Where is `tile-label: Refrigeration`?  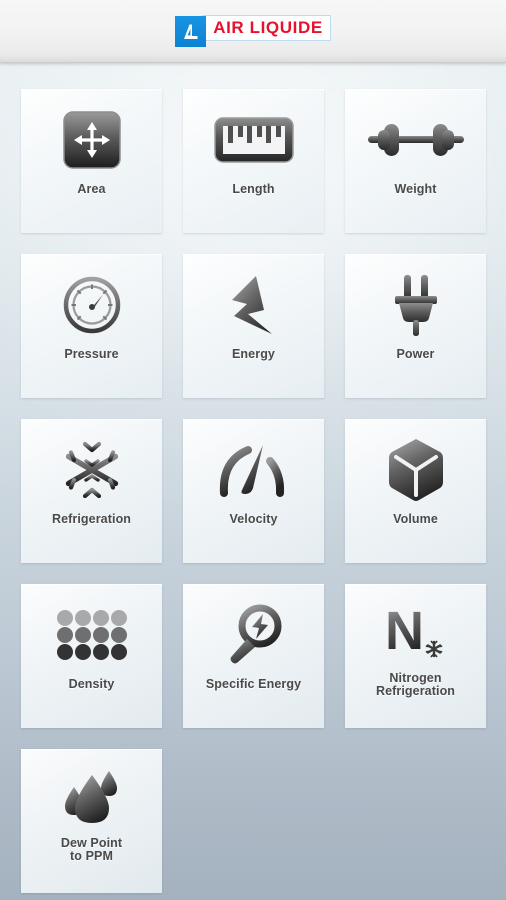 tile-label: Refrigeration is located at coordinates (91, 519).